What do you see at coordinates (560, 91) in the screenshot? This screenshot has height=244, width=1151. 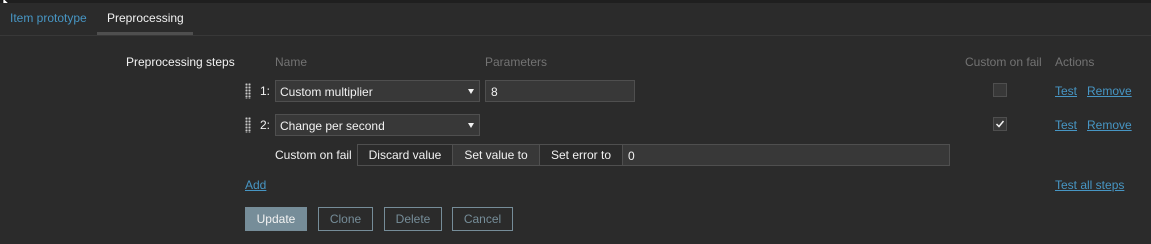 I see `step-parameter-input: 8` at bounding box center [560, 91].